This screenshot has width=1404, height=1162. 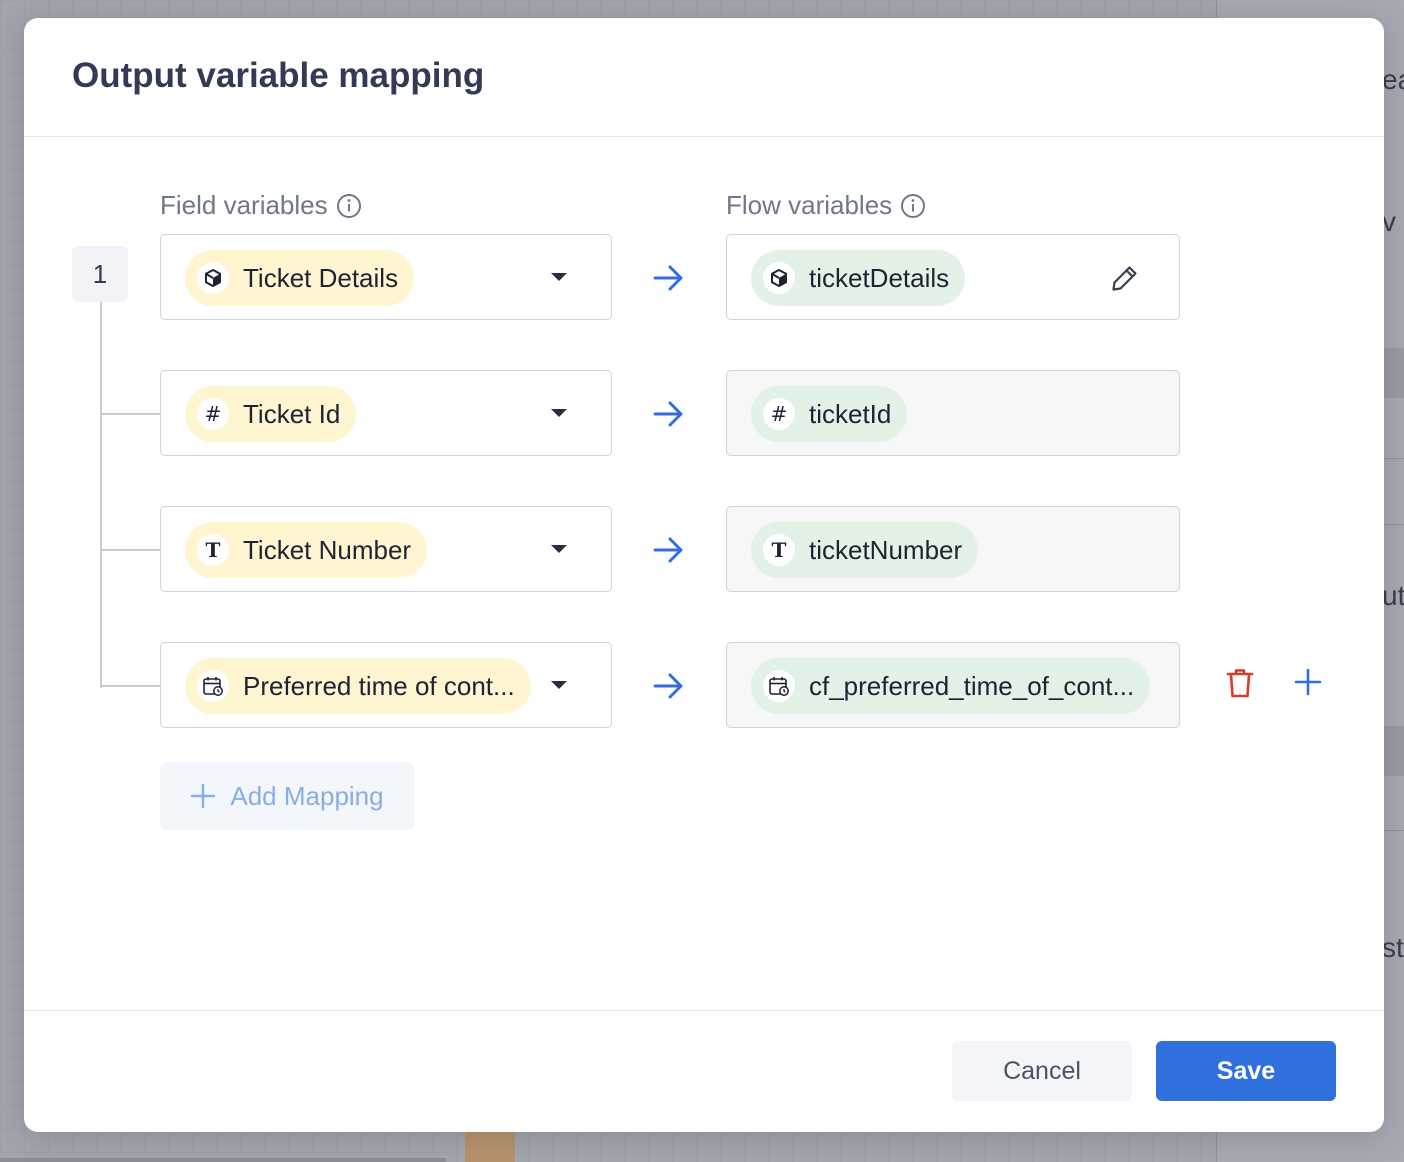 I want to click on field-variables-header: Field variables, so click(x=261, y=205).